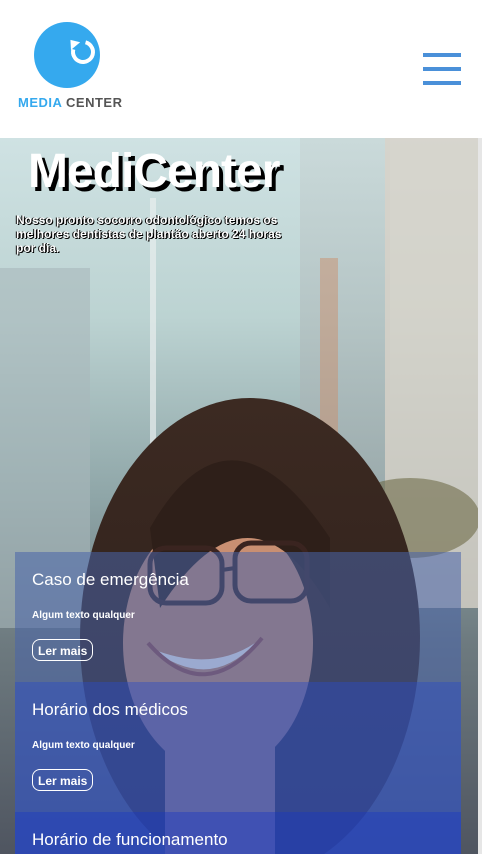  I want to click on card-title: Caso de emergência, so click(110, 579).